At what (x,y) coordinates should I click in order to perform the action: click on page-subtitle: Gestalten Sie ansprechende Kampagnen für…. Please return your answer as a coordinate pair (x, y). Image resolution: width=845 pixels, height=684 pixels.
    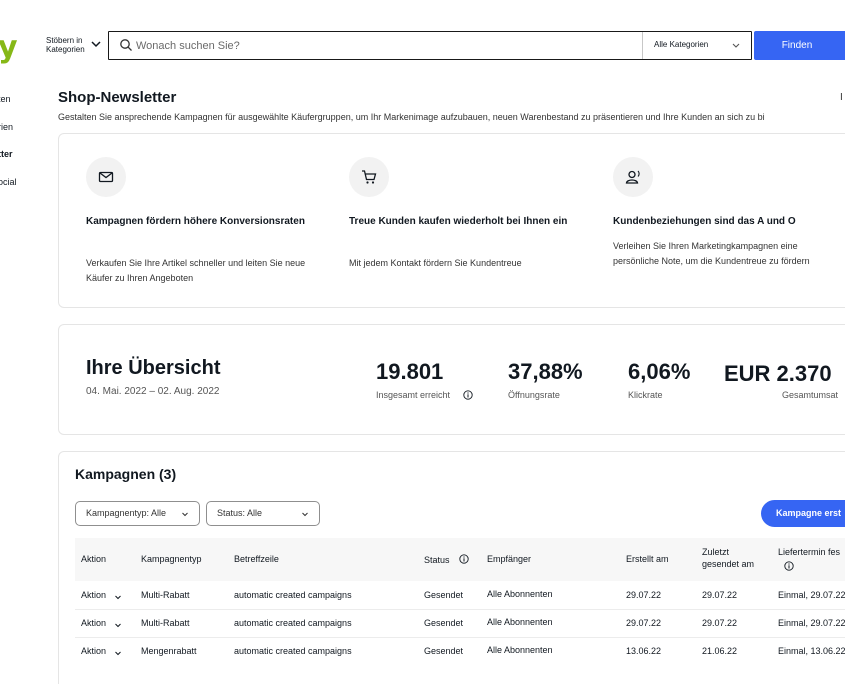
    Looking at the image, I should click on (411, 117).